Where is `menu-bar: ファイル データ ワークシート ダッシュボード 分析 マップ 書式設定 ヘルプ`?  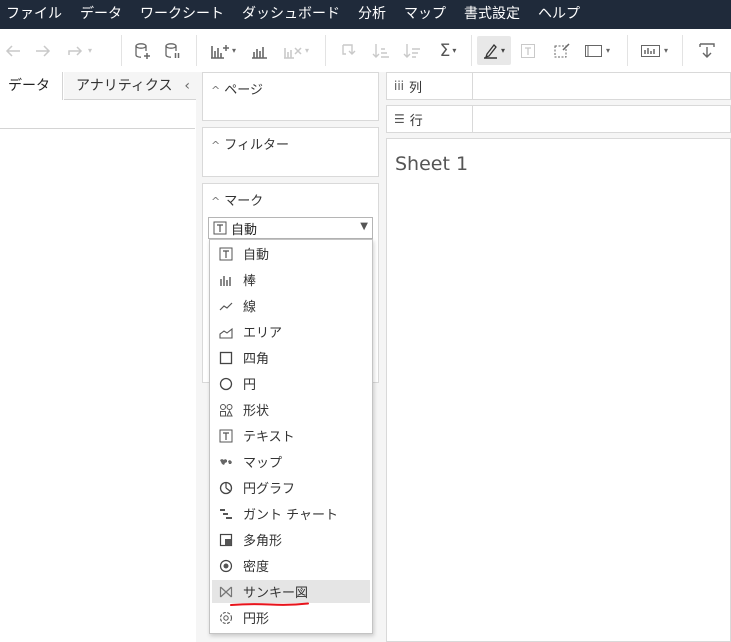 menu-bar: ファイル データ ワークシート ダッシュボード 分析 マップ 書式設定 ヘルプ is located at coordinates (365, 14).